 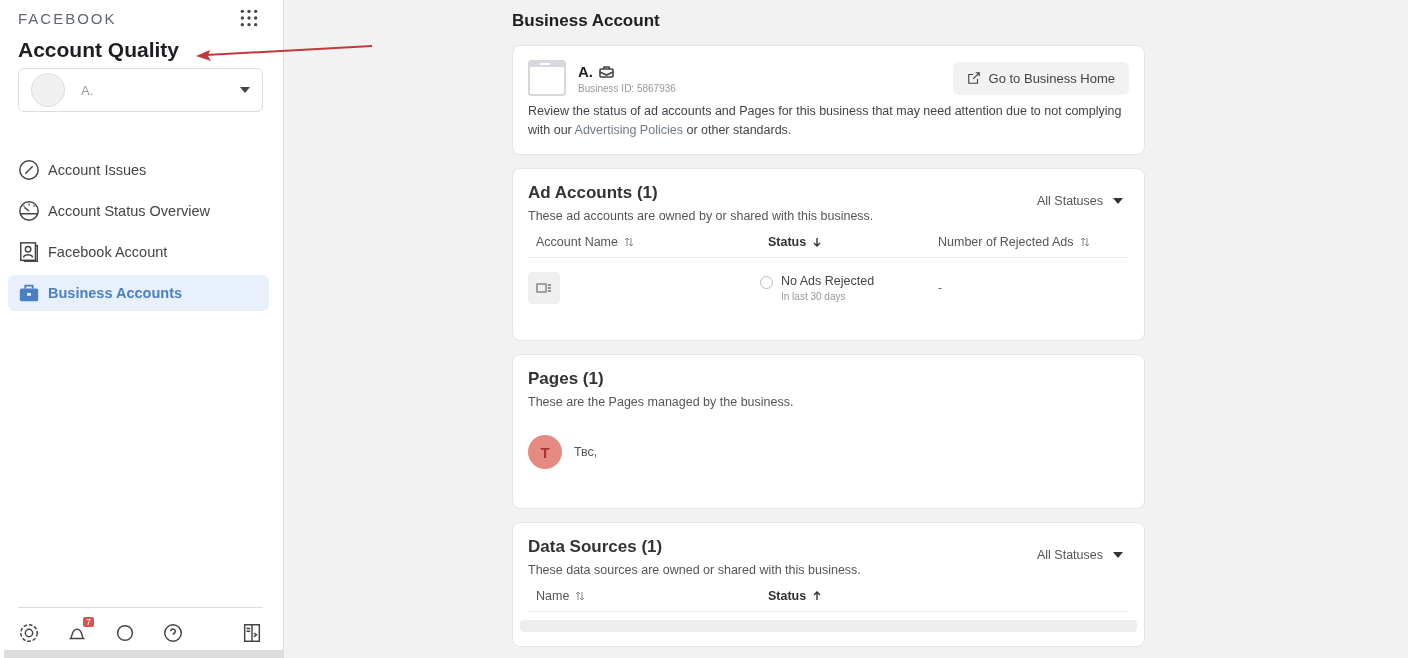 I want to click on status-note: In last 30 days, so click(x=814, y=296).